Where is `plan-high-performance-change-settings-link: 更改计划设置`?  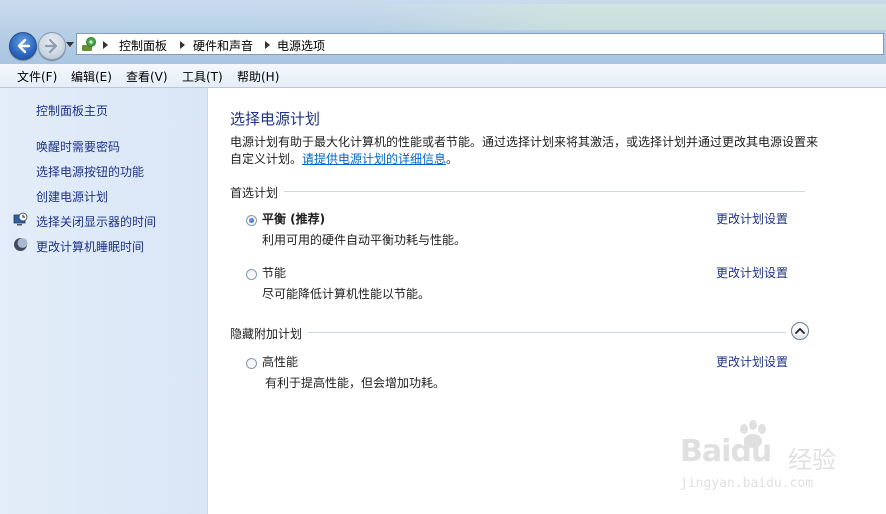 plan-high-performance-change-settings-link: 更改计划设置 is located at coordinates (752, 361).